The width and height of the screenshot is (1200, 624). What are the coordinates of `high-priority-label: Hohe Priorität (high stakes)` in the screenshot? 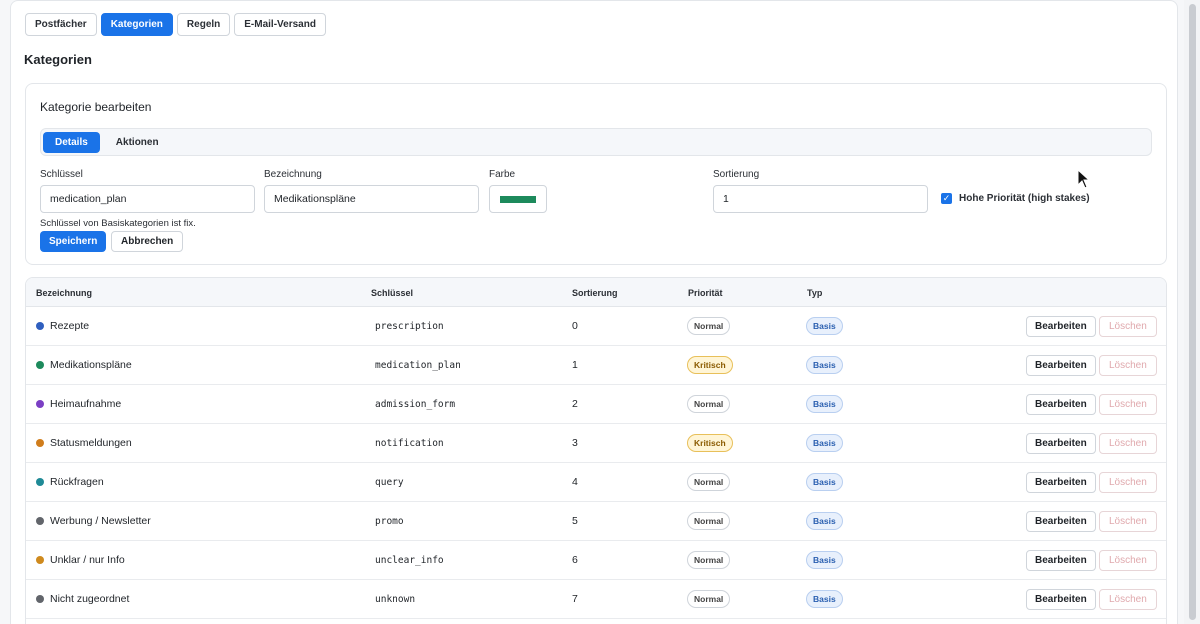 It's located at (1024, 198).